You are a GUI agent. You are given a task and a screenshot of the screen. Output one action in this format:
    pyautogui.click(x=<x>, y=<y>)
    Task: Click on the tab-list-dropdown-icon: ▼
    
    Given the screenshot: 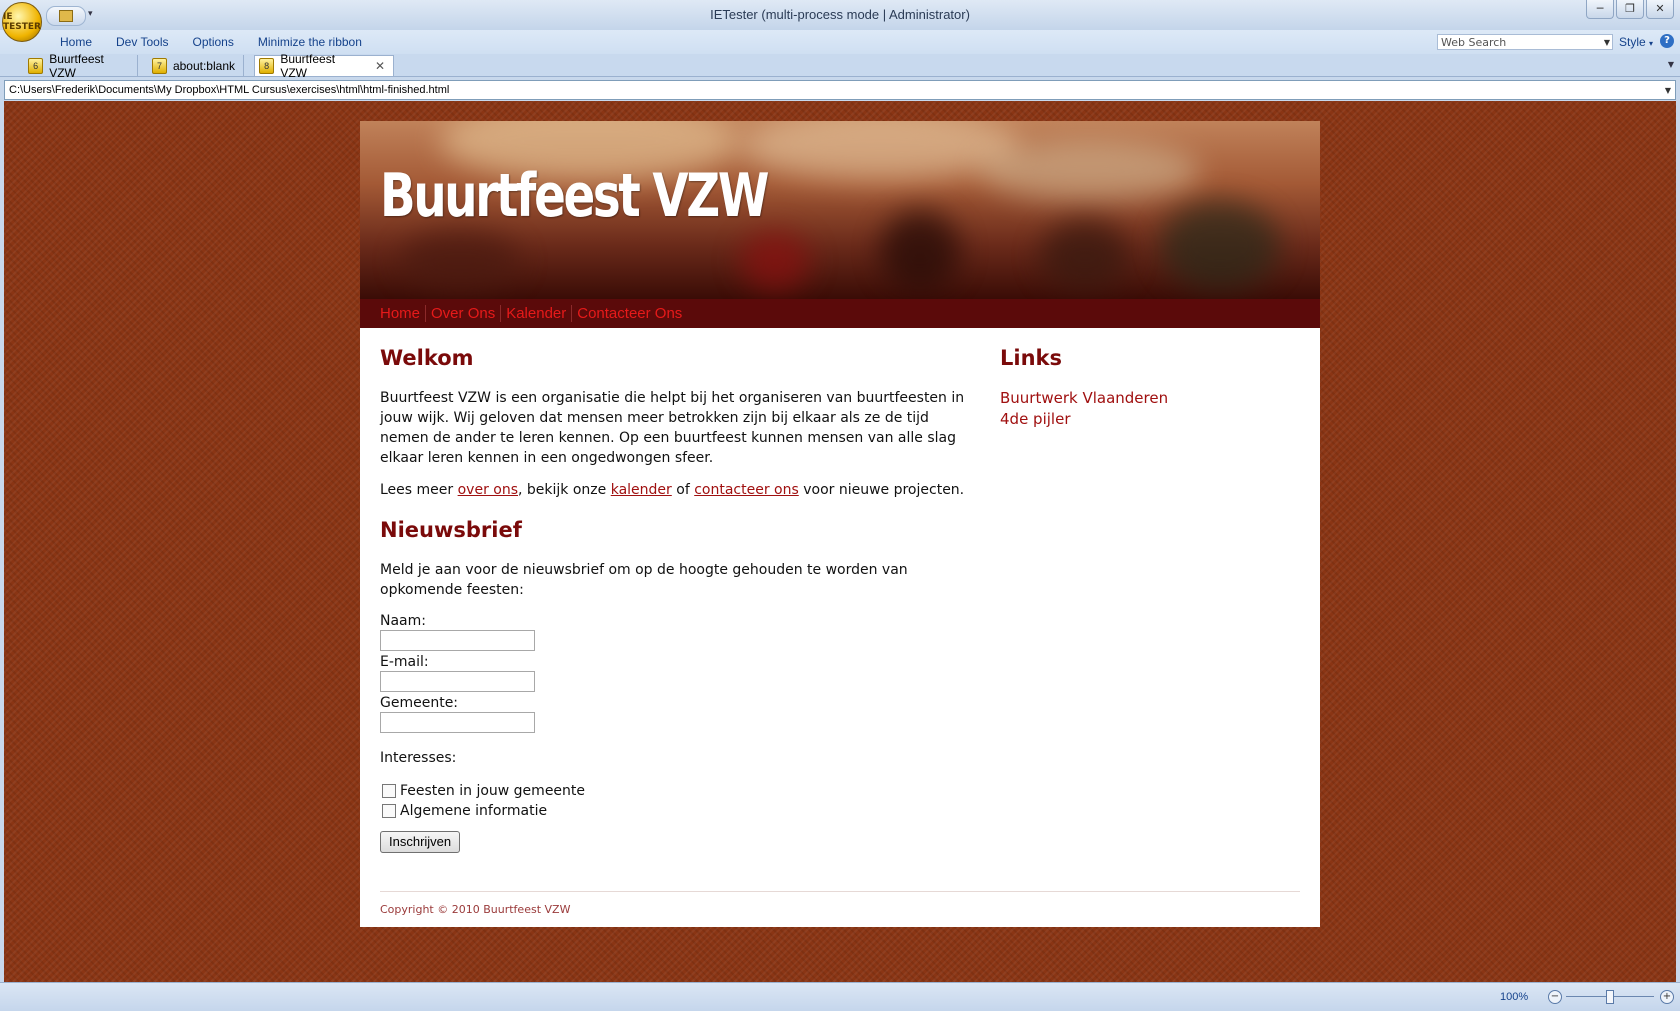 What is the action you would take?
    pyautogui.click(x=1671, y=64)
    